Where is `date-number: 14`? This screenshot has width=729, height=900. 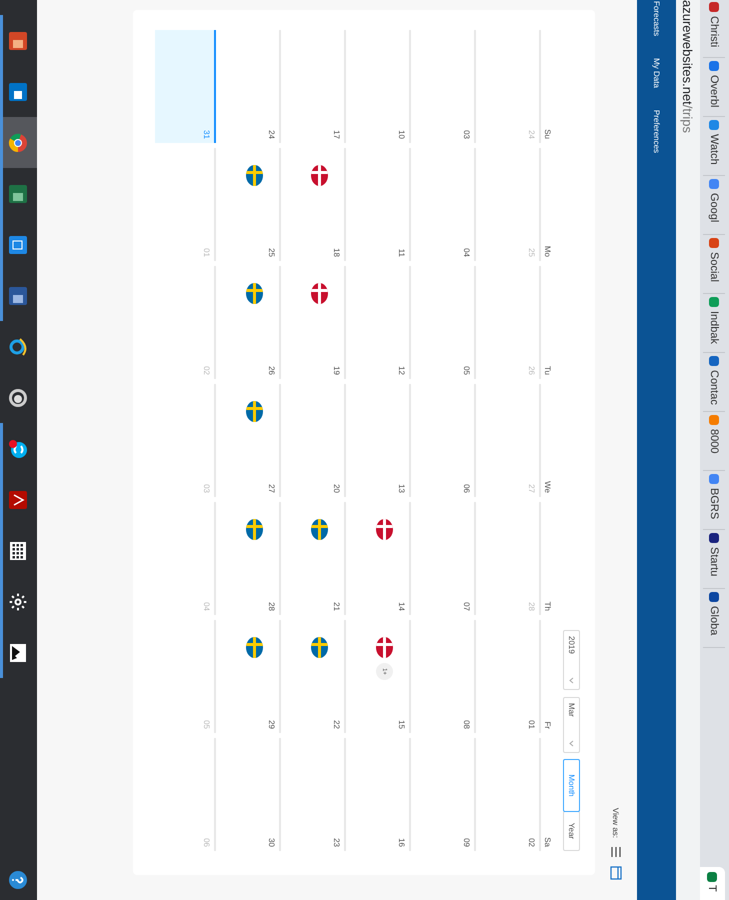
date-number: 14 is located at coordinates (401, 606).